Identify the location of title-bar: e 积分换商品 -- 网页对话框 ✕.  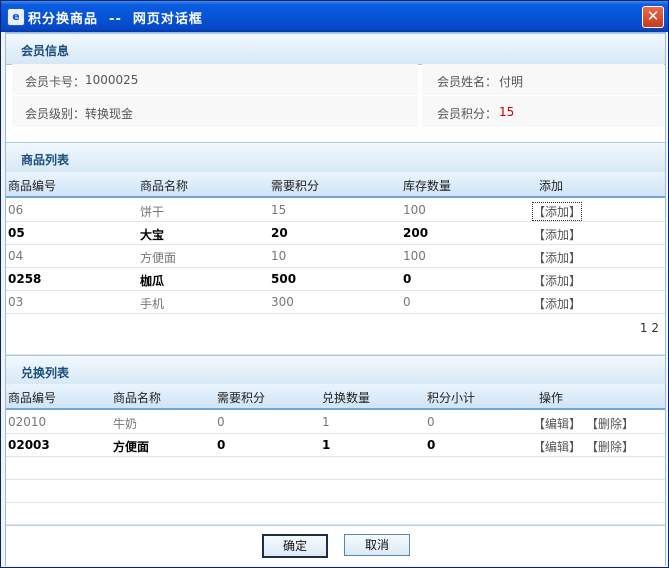
(334, 16).